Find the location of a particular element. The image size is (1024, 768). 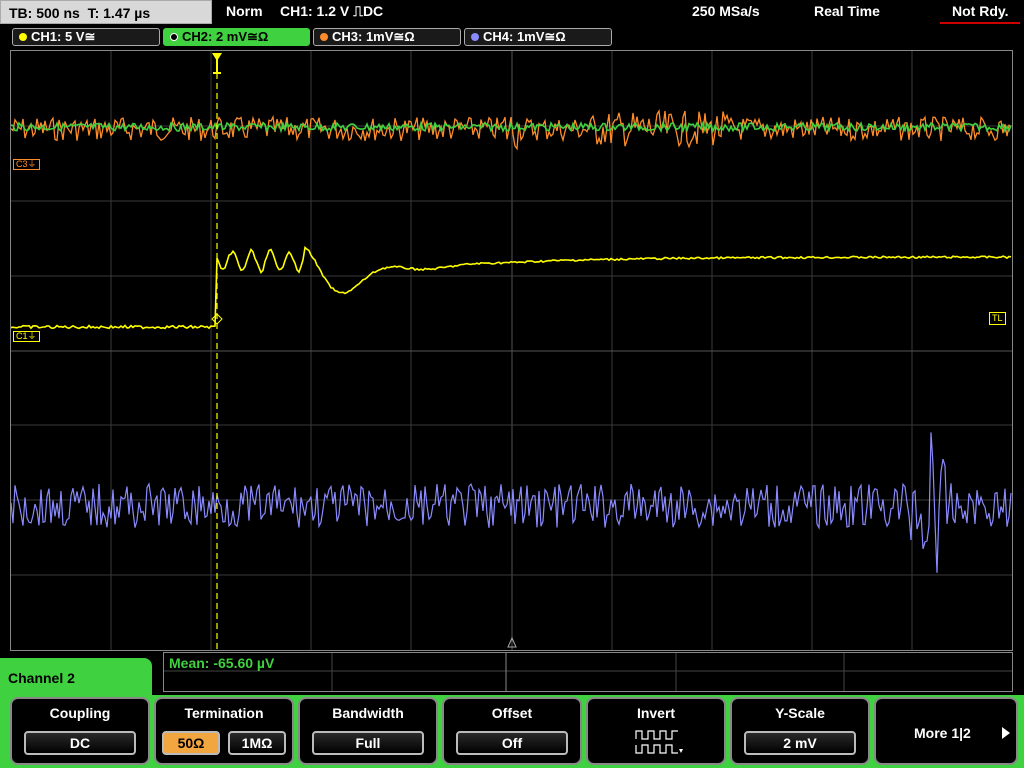

ch3-dot-icon is located at coordinates (324, 37).